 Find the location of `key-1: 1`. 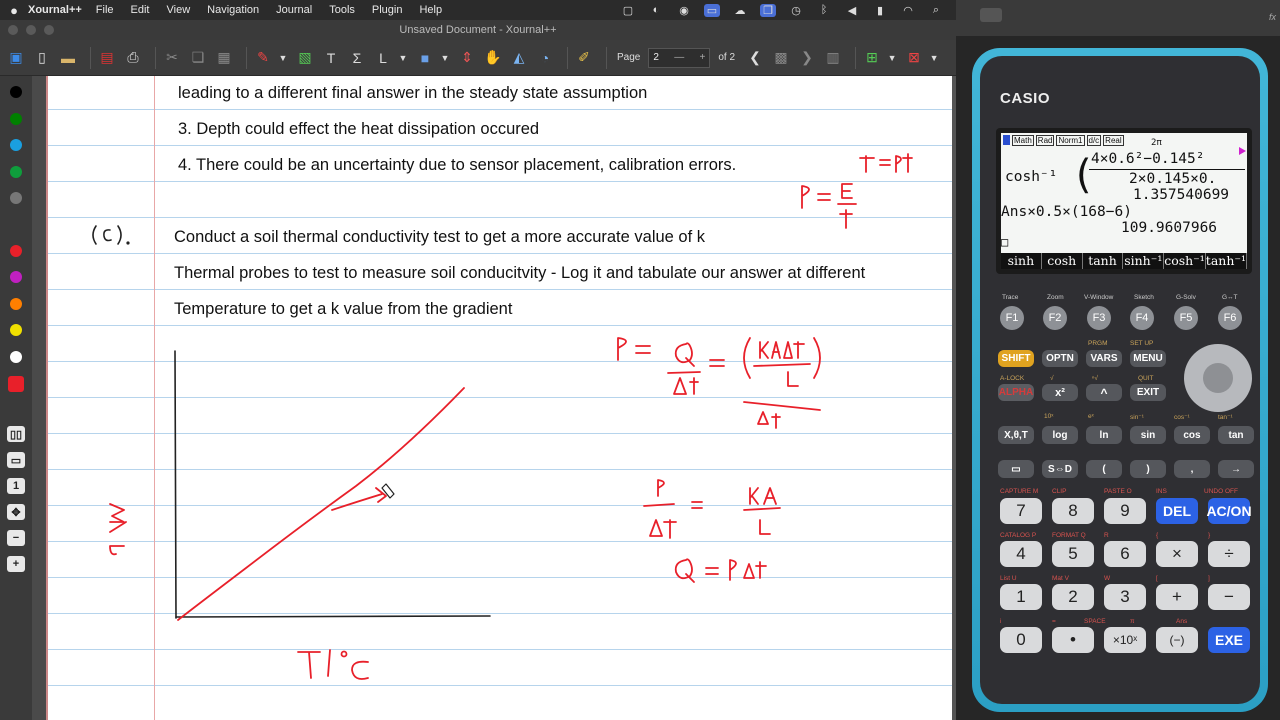

key-1: 1 is located at coordinates (1021, 597).